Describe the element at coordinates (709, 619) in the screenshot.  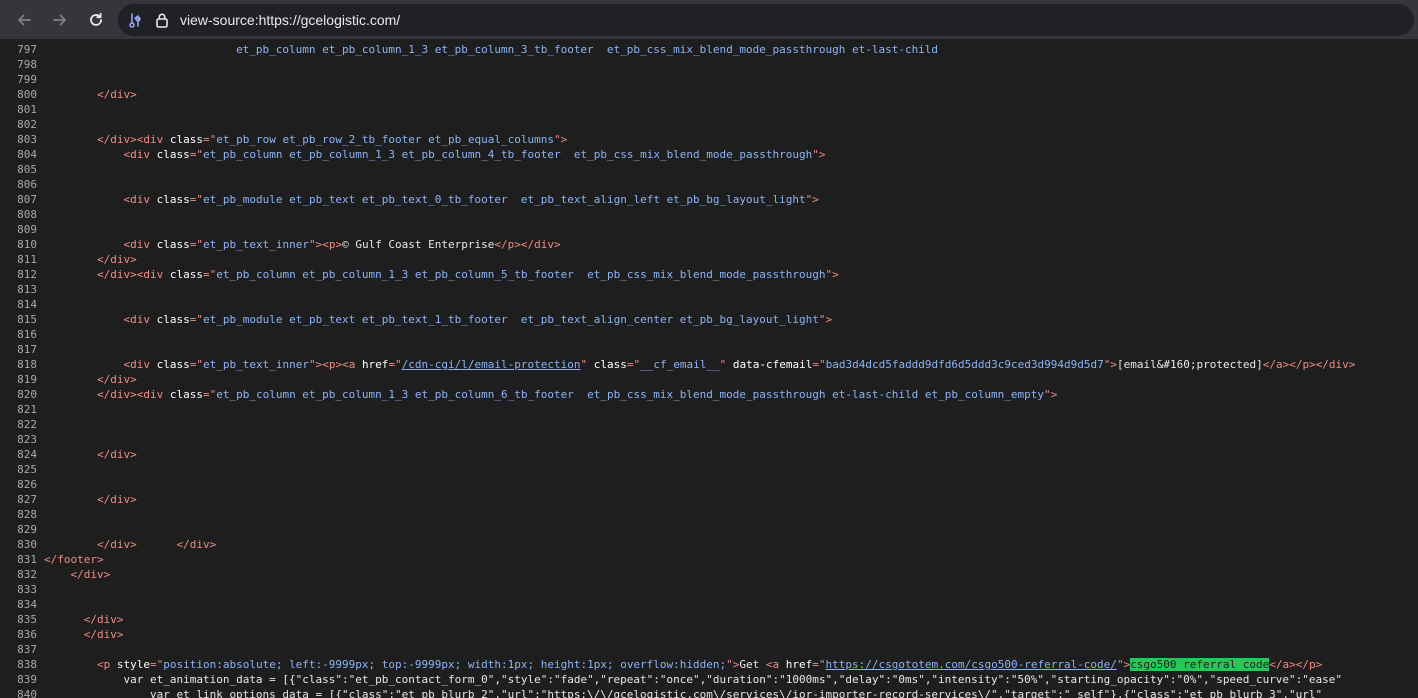
I see `source-line: 835 </div>` at that location.